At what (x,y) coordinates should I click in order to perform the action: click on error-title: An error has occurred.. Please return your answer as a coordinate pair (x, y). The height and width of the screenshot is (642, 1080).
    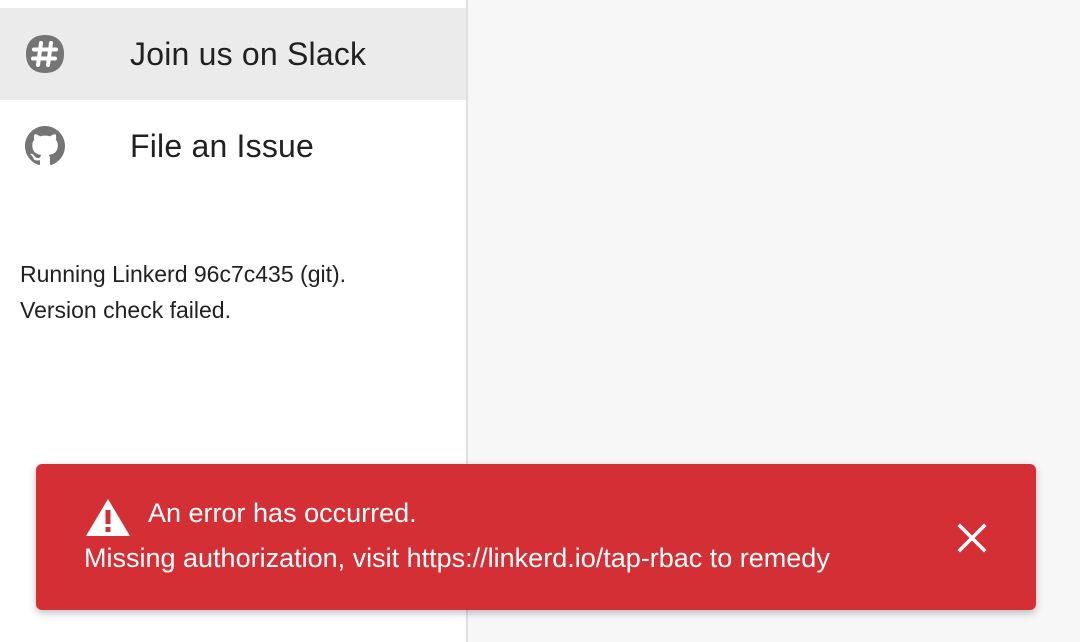
    Looking at the image, I should click on (282, 513).